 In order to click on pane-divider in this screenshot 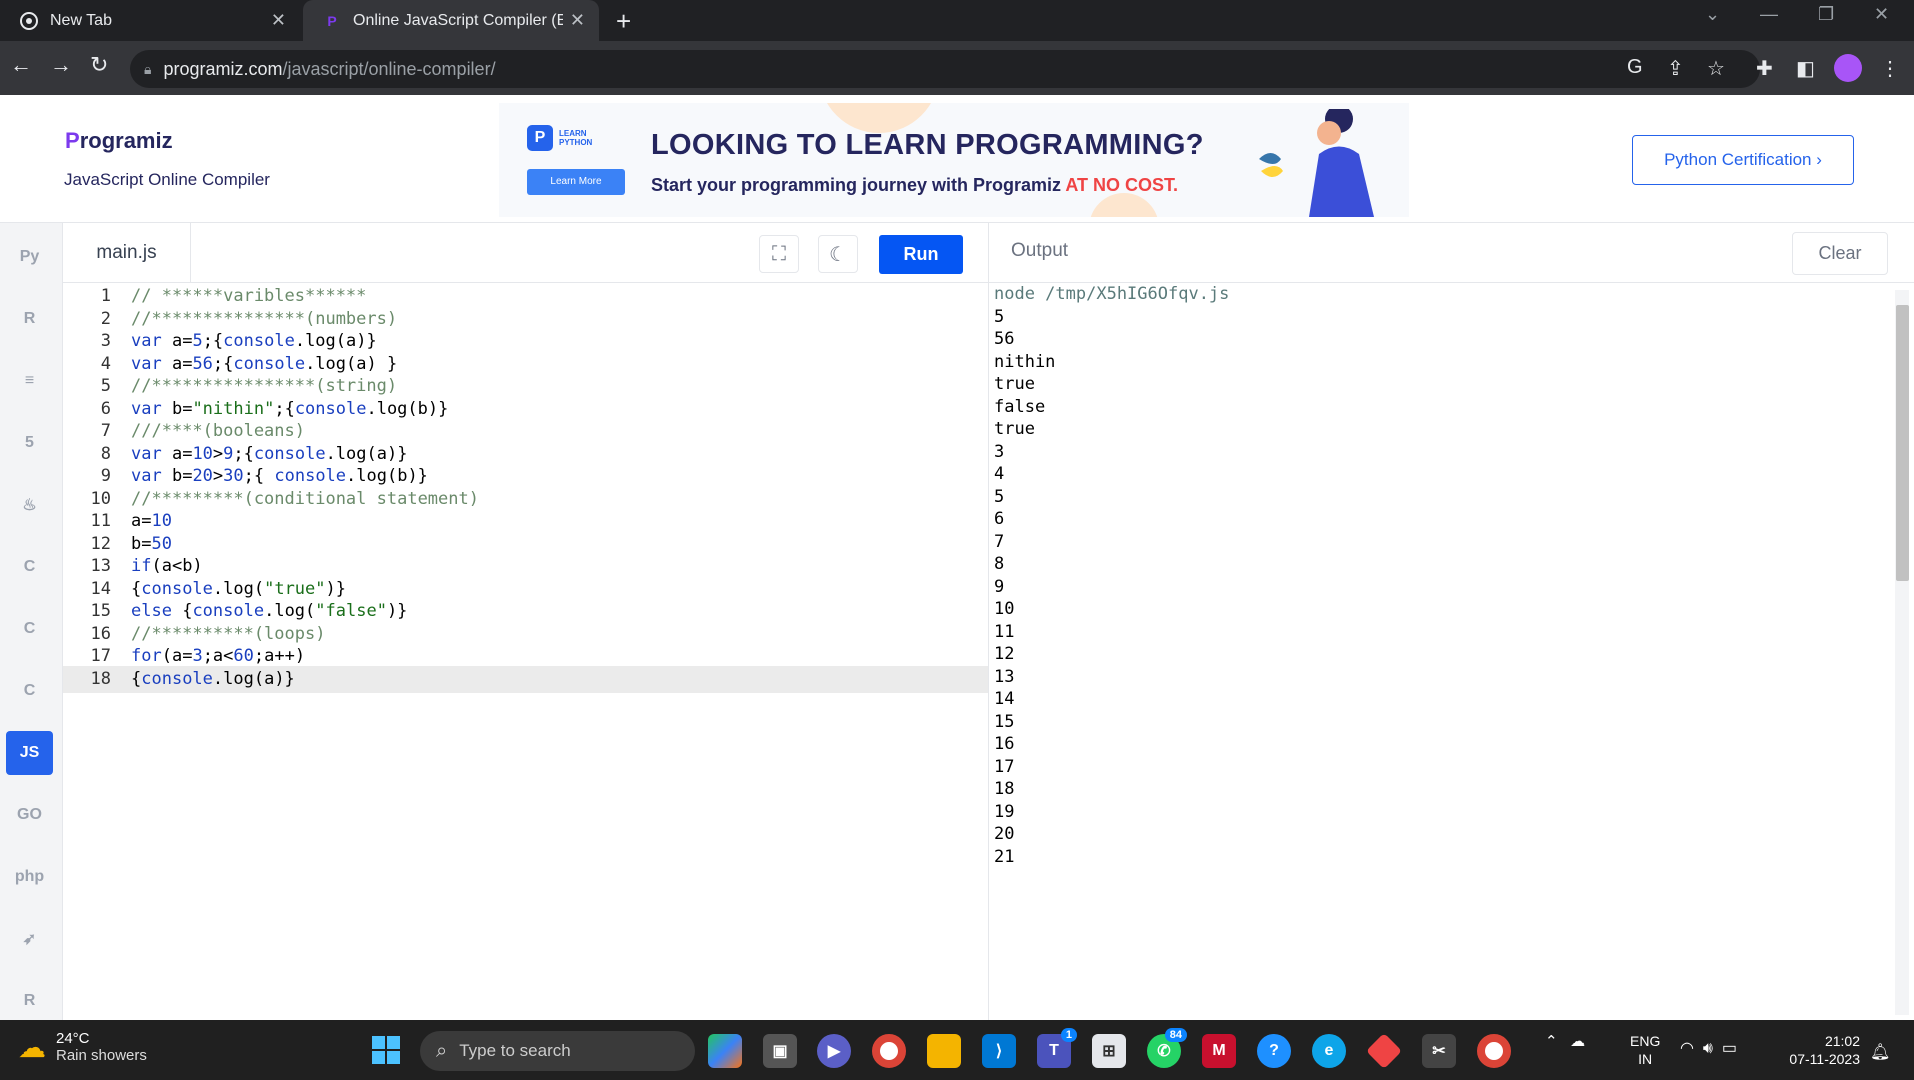, I will do `click(988, 621)`.